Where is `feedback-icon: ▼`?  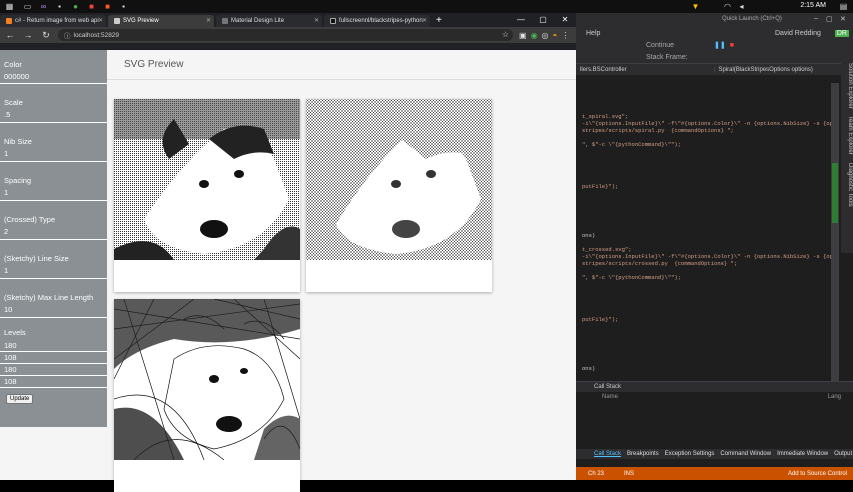 feedback-icon: ▼ is located at coordinates (695, 6).